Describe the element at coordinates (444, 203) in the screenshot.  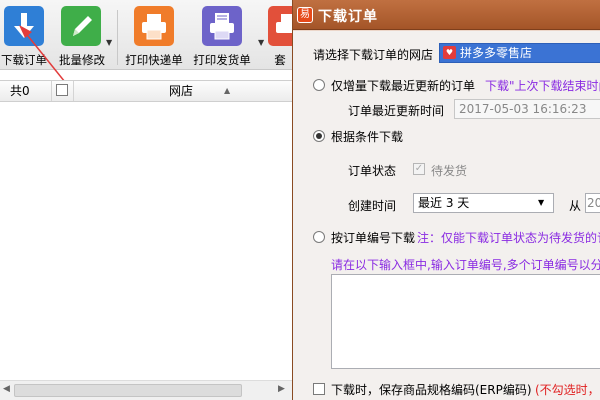
I see `created-time-value: 最近 3 天` at that location.